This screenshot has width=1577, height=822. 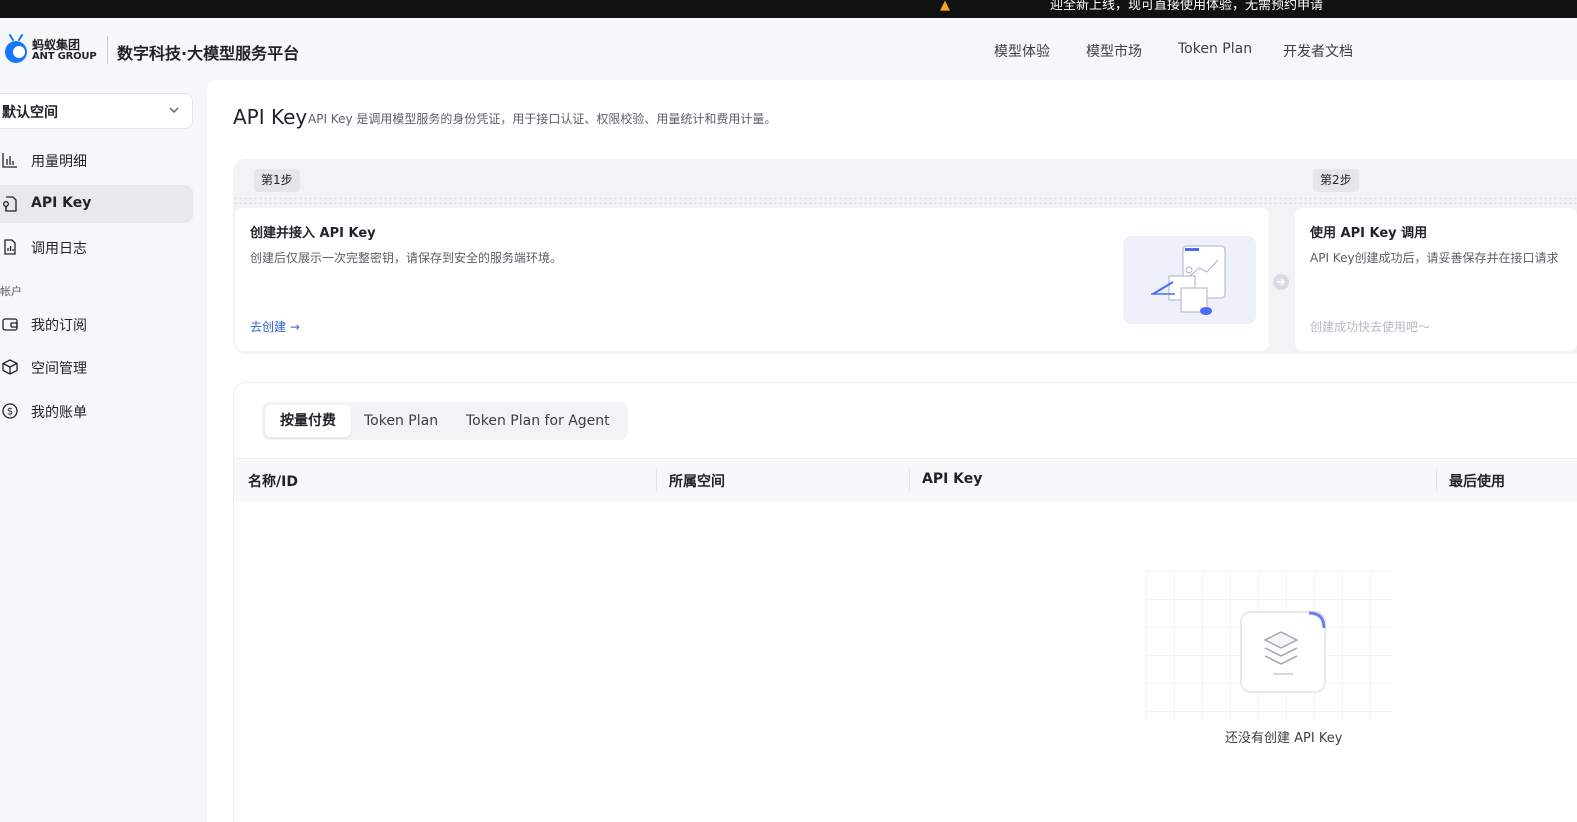 What do you see at coordinates (538, 421) in the screenshot?
I see `tab-token-plan-agent: Token Plan for Agent` at bounding box center [538, 421].